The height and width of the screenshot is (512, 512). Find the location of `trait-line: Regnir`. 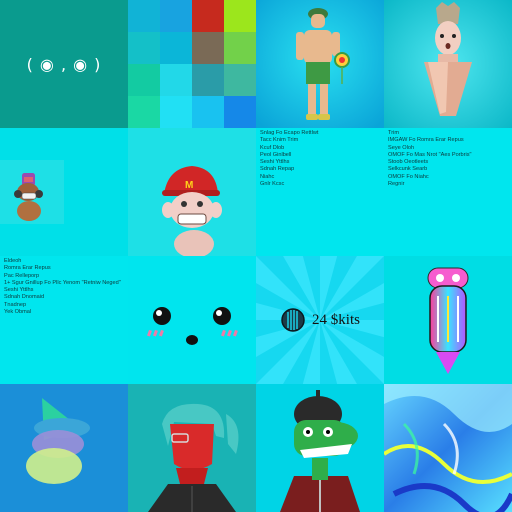

trait-line: Regnir is located at coordinates (396, 184).